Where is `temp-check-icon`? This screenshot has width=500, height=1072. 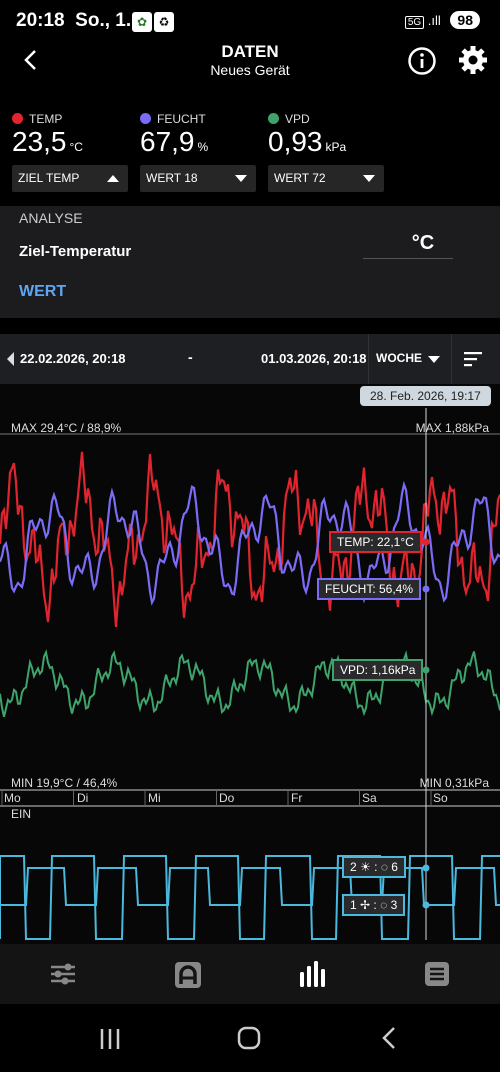 temp-check-icon is located at coordinates (17, 118).